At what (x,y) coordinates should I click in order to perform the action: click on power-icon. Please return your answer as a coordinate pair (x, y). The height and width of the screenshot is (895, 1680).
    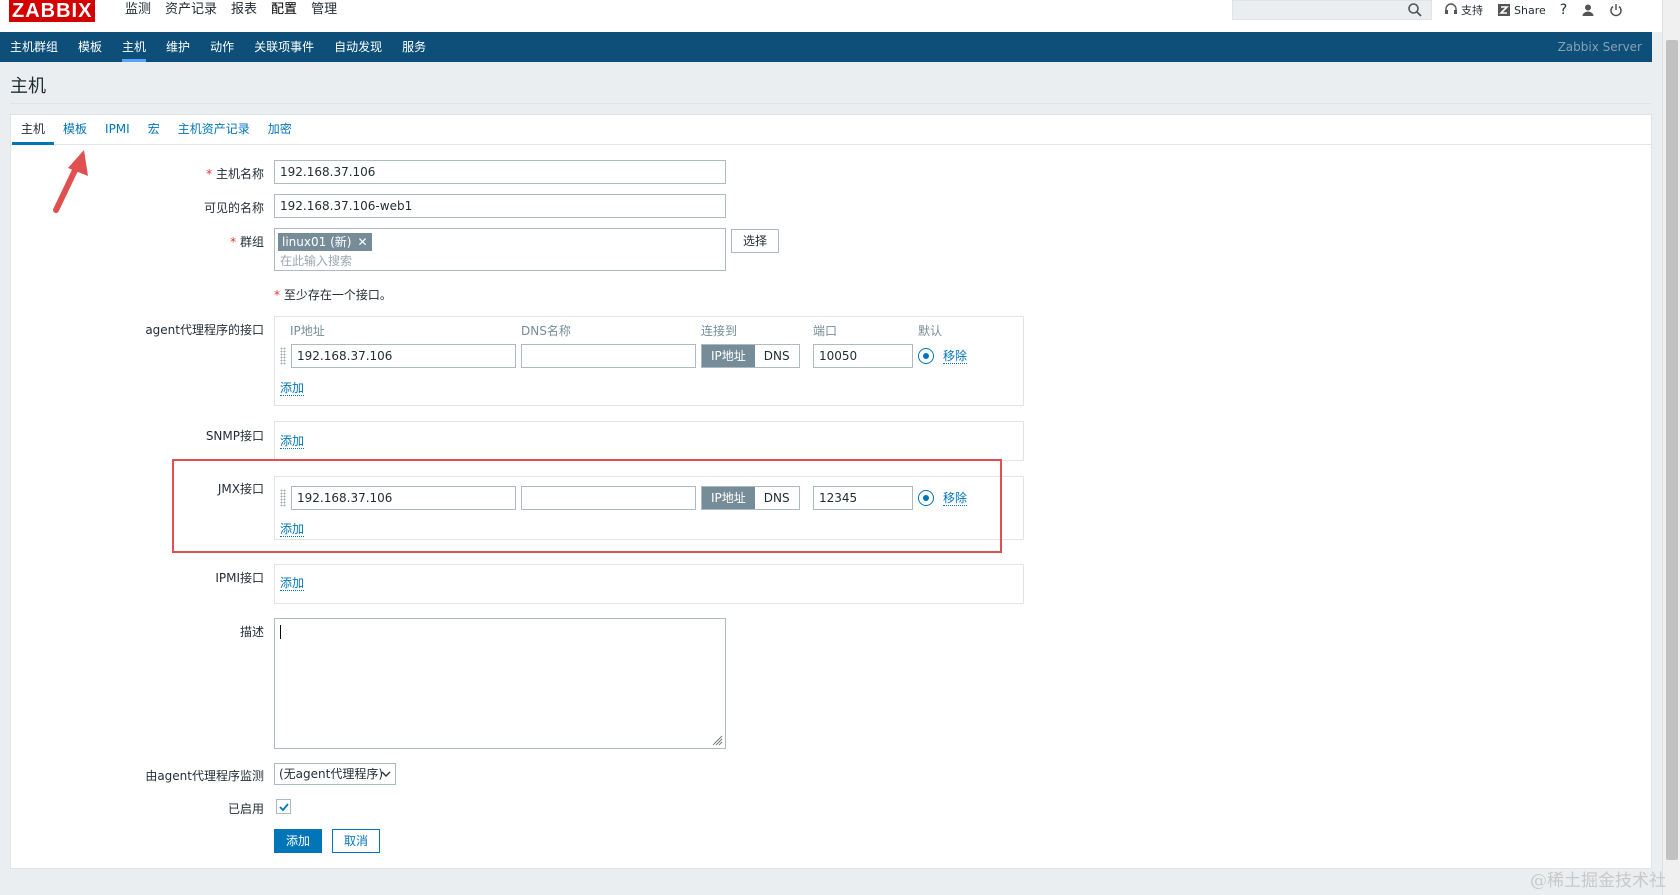
    Looking at the image, I should click on (1616, 10).